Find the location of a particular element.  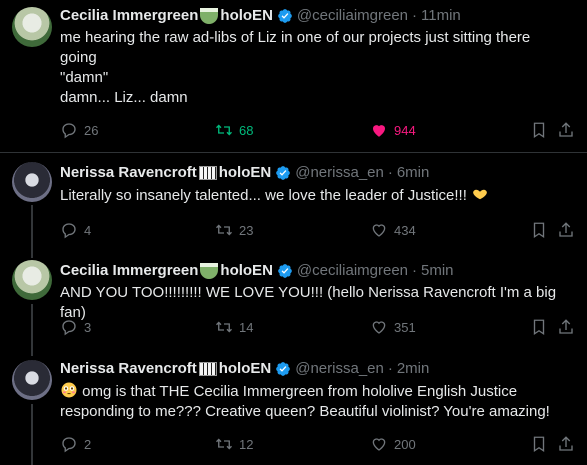

timestamp: 11min is located at coordinates (441, 16).